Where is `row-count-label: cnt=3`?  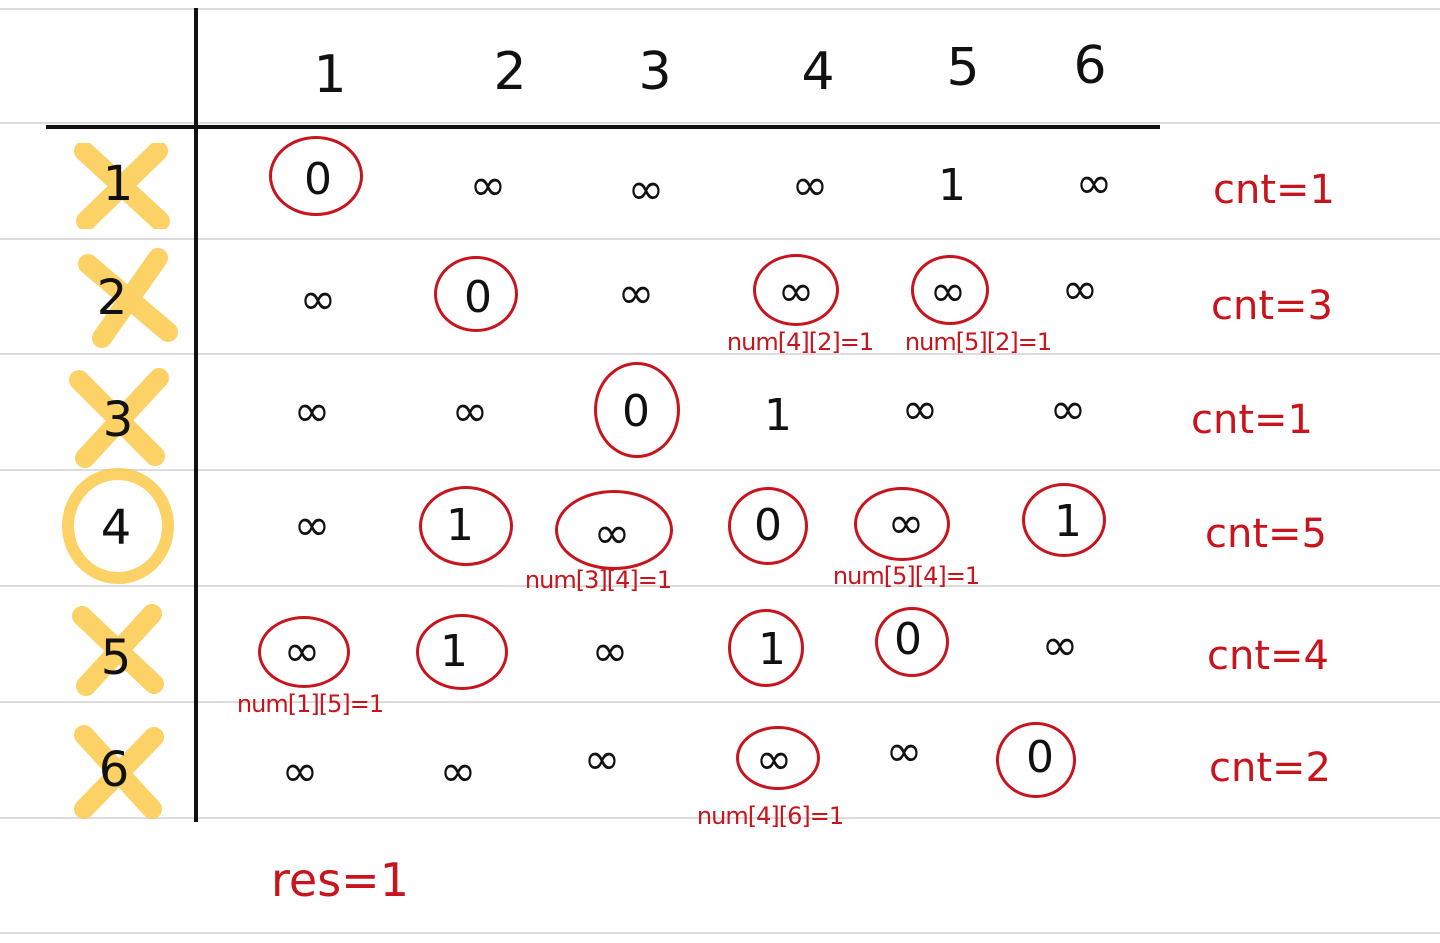
row-count-label: cnt=3 is located at coordinates (1272, 306).